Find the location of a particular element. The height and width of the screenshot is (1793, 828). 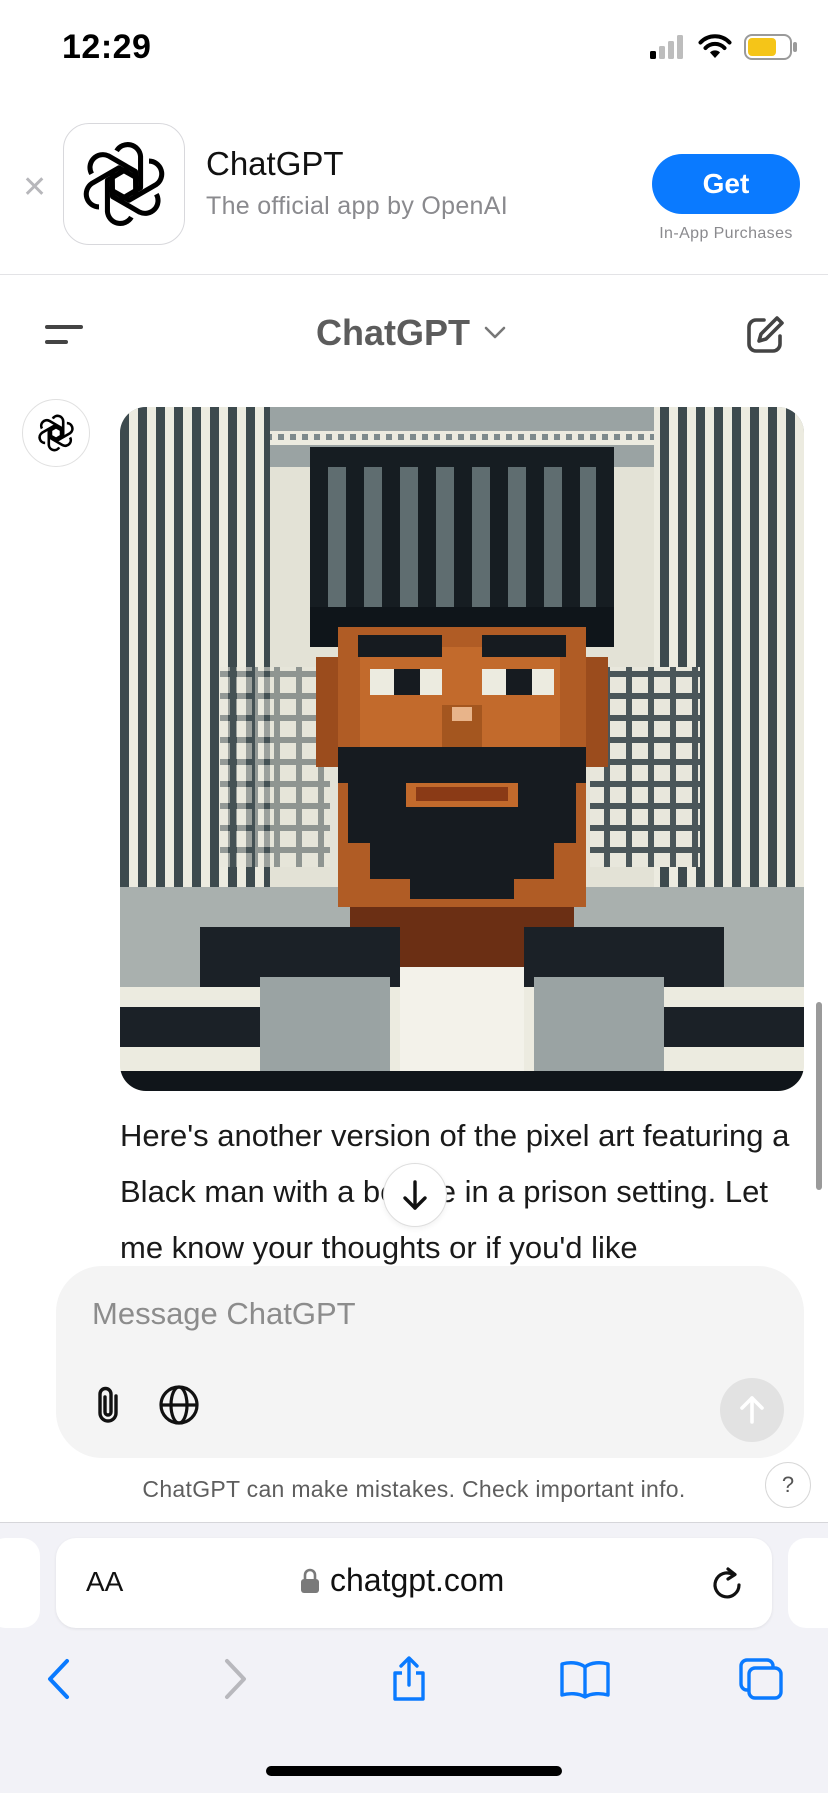

tabs-button is located at coordinates (761, 1679).